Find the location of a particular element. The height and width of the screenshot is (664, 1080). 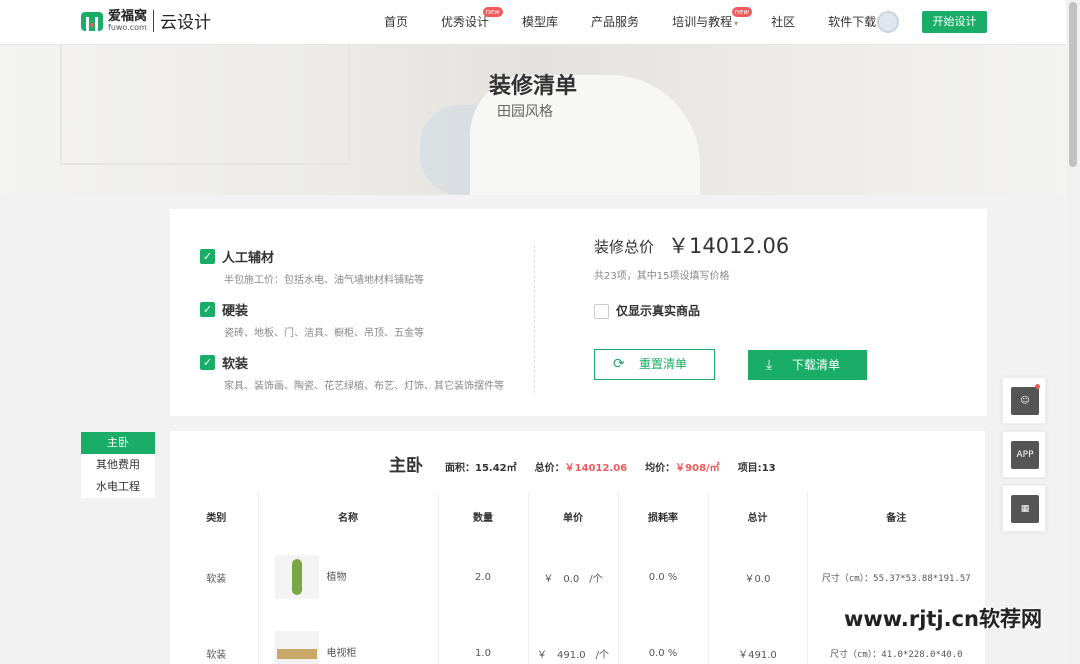

nav-label: 社区 is located at coordinates (783, 22).